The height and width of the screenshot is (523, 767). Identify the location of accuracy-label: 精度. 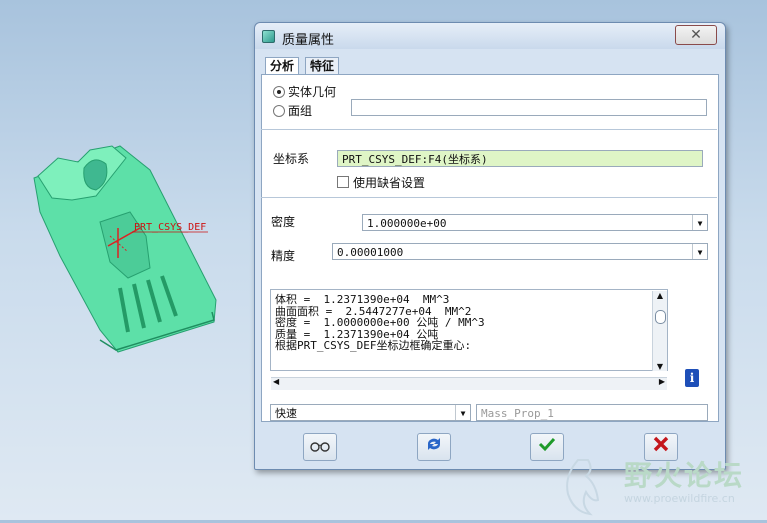
(283, 256).